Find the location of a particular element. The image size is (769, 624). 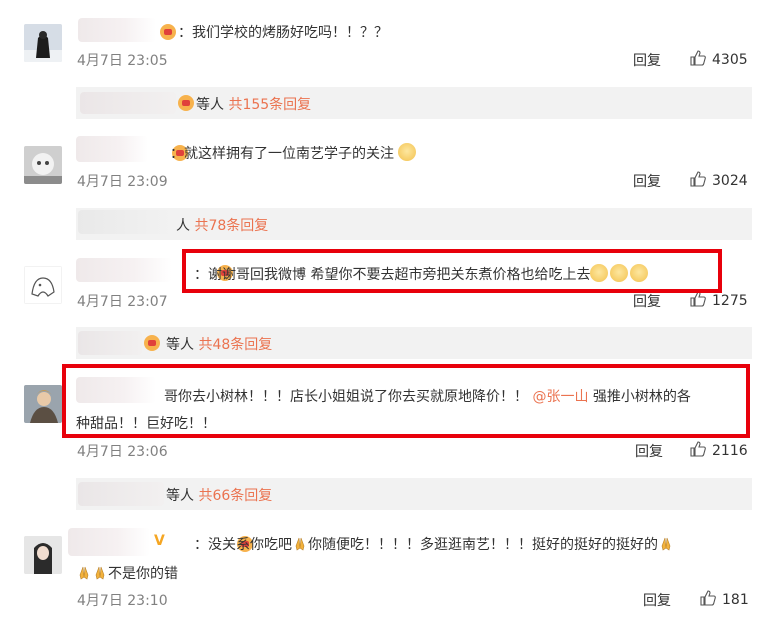

subreply-bar: 人 共78条回复 is located at coordinates (414, 224).